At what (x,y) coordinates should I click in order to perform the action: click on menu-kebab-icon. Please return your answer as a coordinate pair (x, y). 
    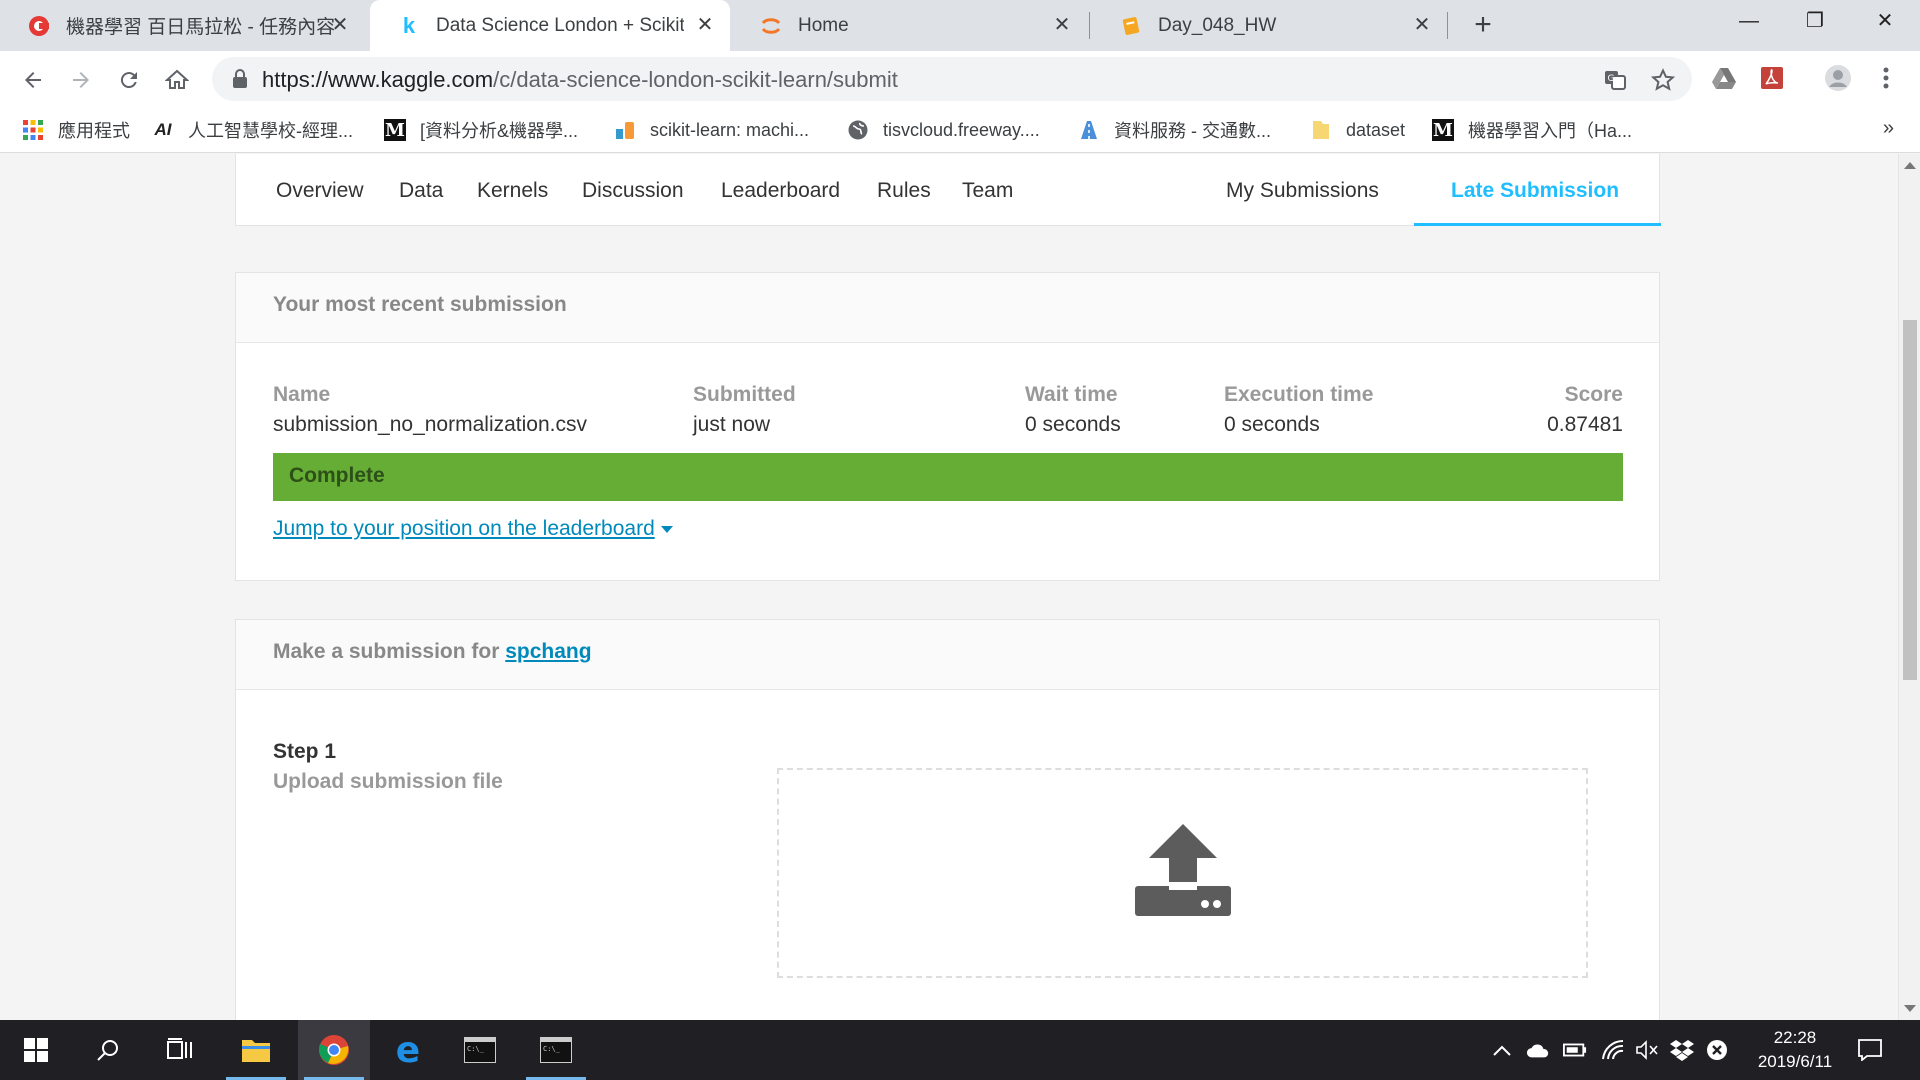
    Looking at the image, I should click on (1886, 78).